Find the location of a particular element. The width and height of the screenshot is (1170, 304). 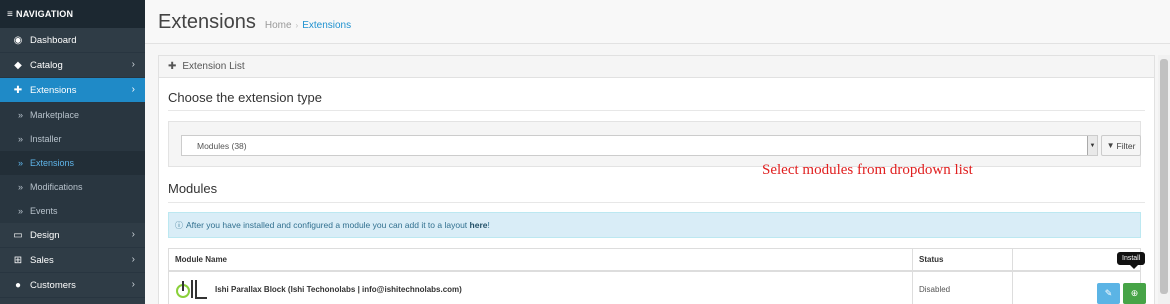

filter-button-label: Filter is located at coordinates (1126, 145).